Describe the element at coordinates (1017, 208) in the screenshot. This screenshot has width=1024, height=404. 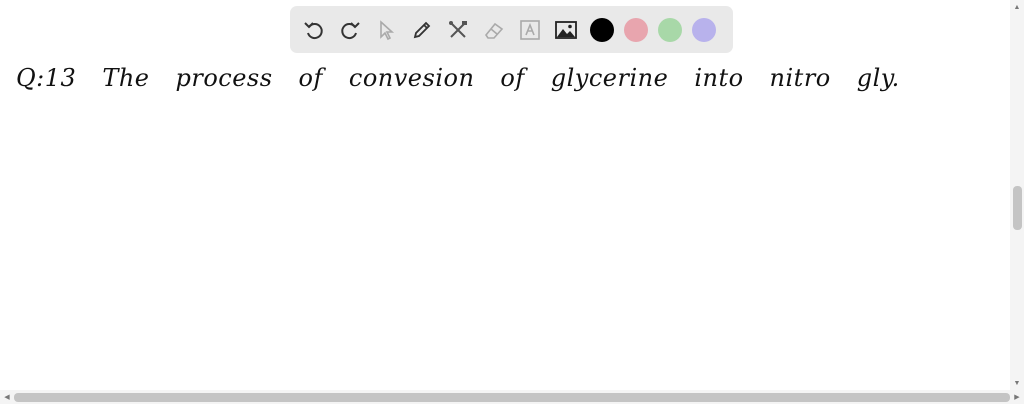
I see `vertical-scroll-thumb` at that location.